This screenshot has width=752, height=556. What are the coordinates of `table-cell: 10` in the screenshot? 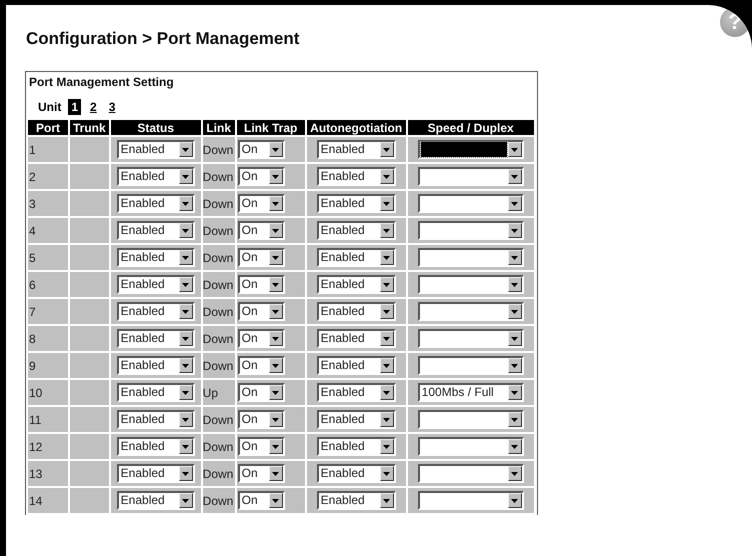 It's located at (48, 392).